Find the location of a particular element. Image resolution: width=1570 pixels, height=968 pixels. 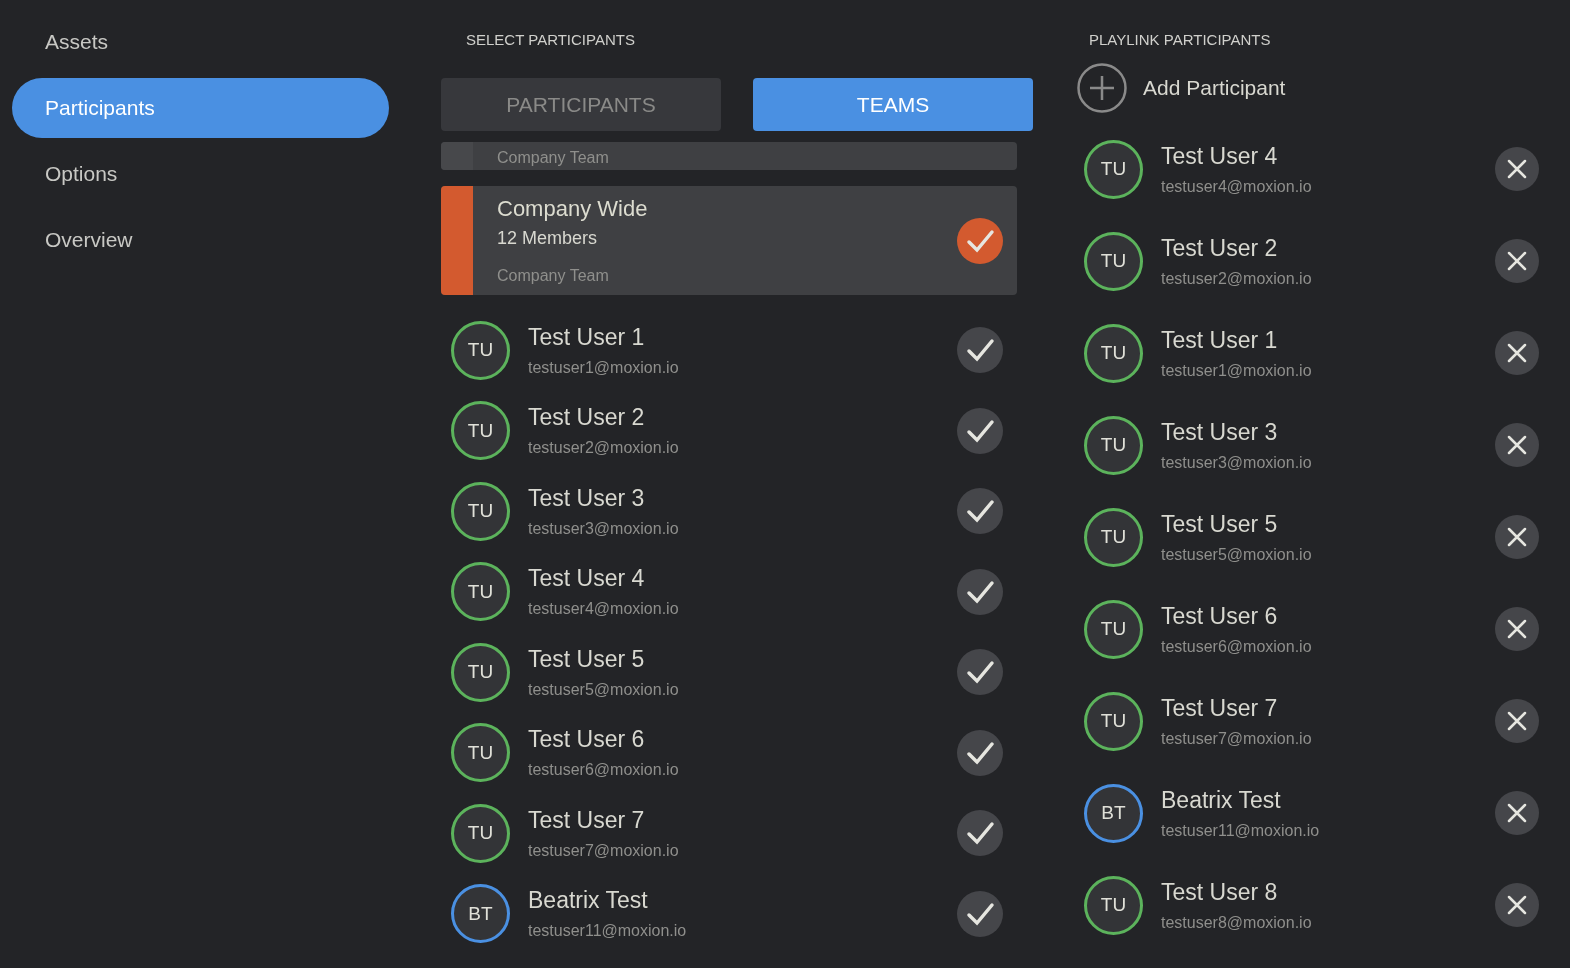

sidebar-item: Options is located at coordinates (200, 174).